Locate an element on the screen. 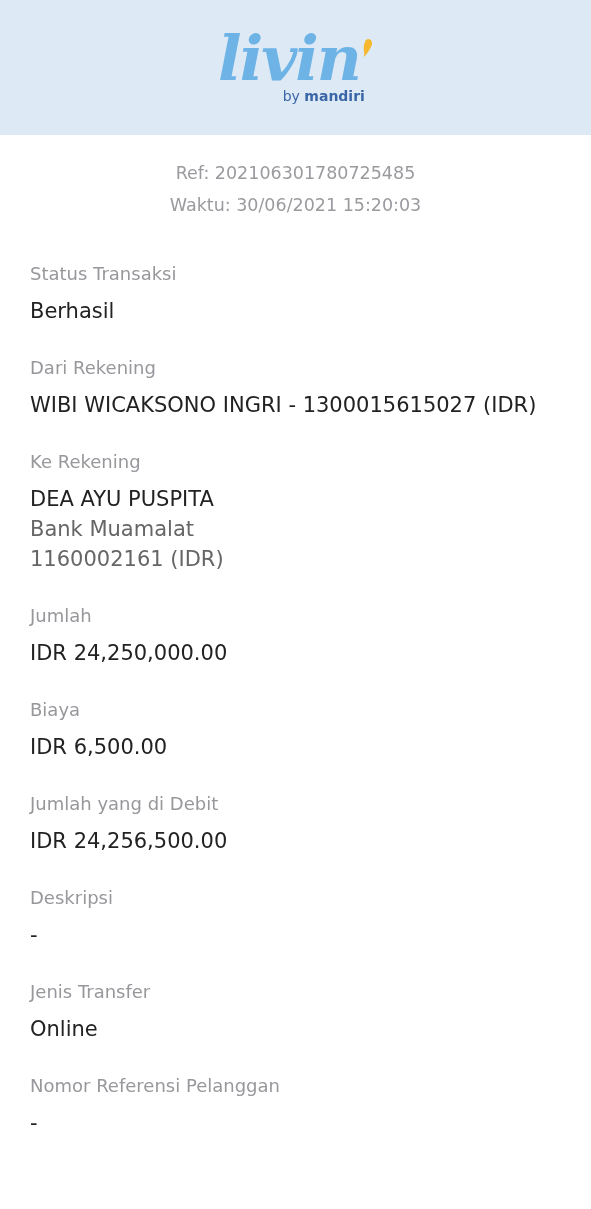 Image resolution: width=591 pixels, height=1209 pixels. field-value: IDR 6,500.00 is located at coordinates (99, 747).